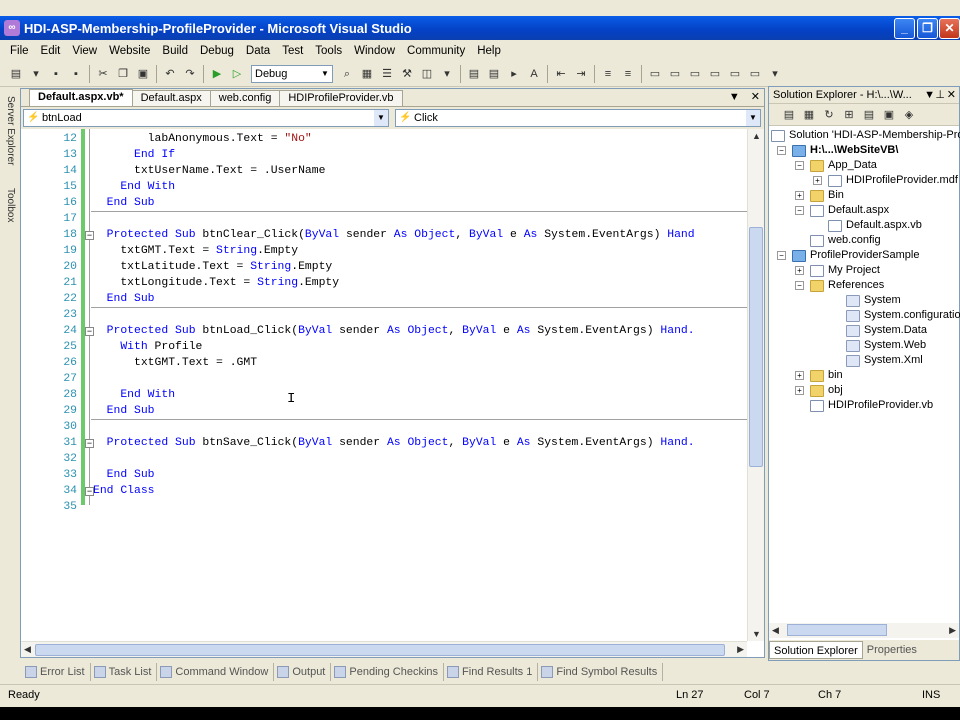 The height and width of the screenshot is (720, 960). Describe the element at coordinates (16, 74) in the screenshot. I see `new-project-icon: ▤` at that location.